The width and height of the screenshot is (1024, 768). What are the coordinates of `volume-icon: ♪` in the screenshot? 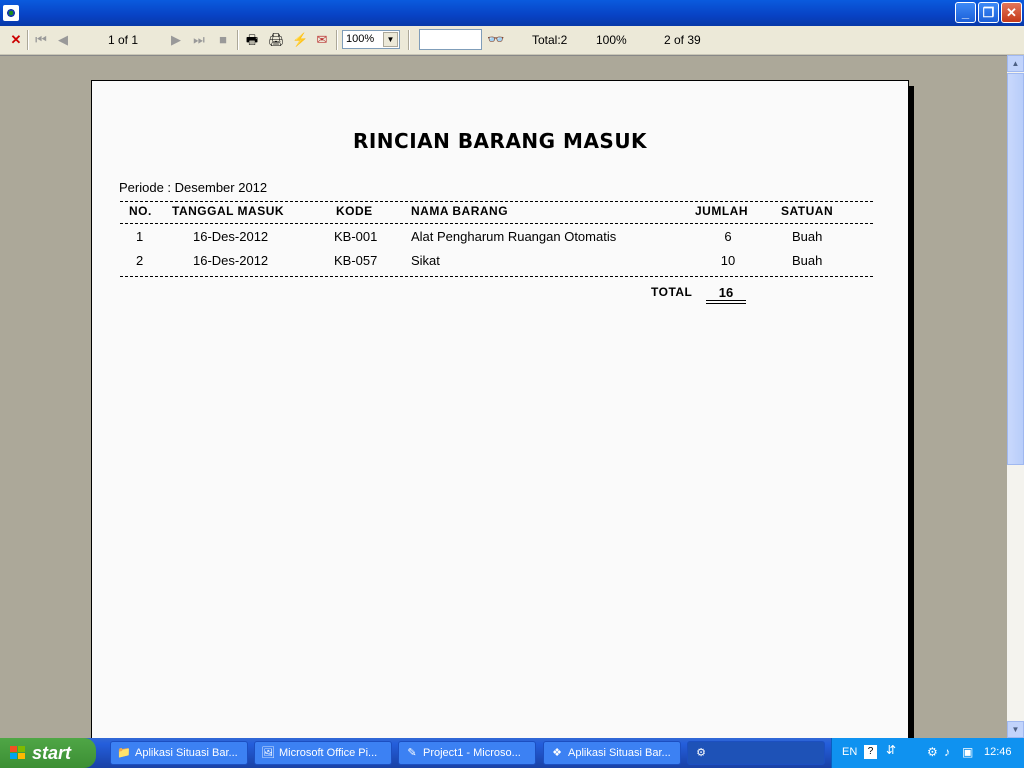 It's located at (947, 752).